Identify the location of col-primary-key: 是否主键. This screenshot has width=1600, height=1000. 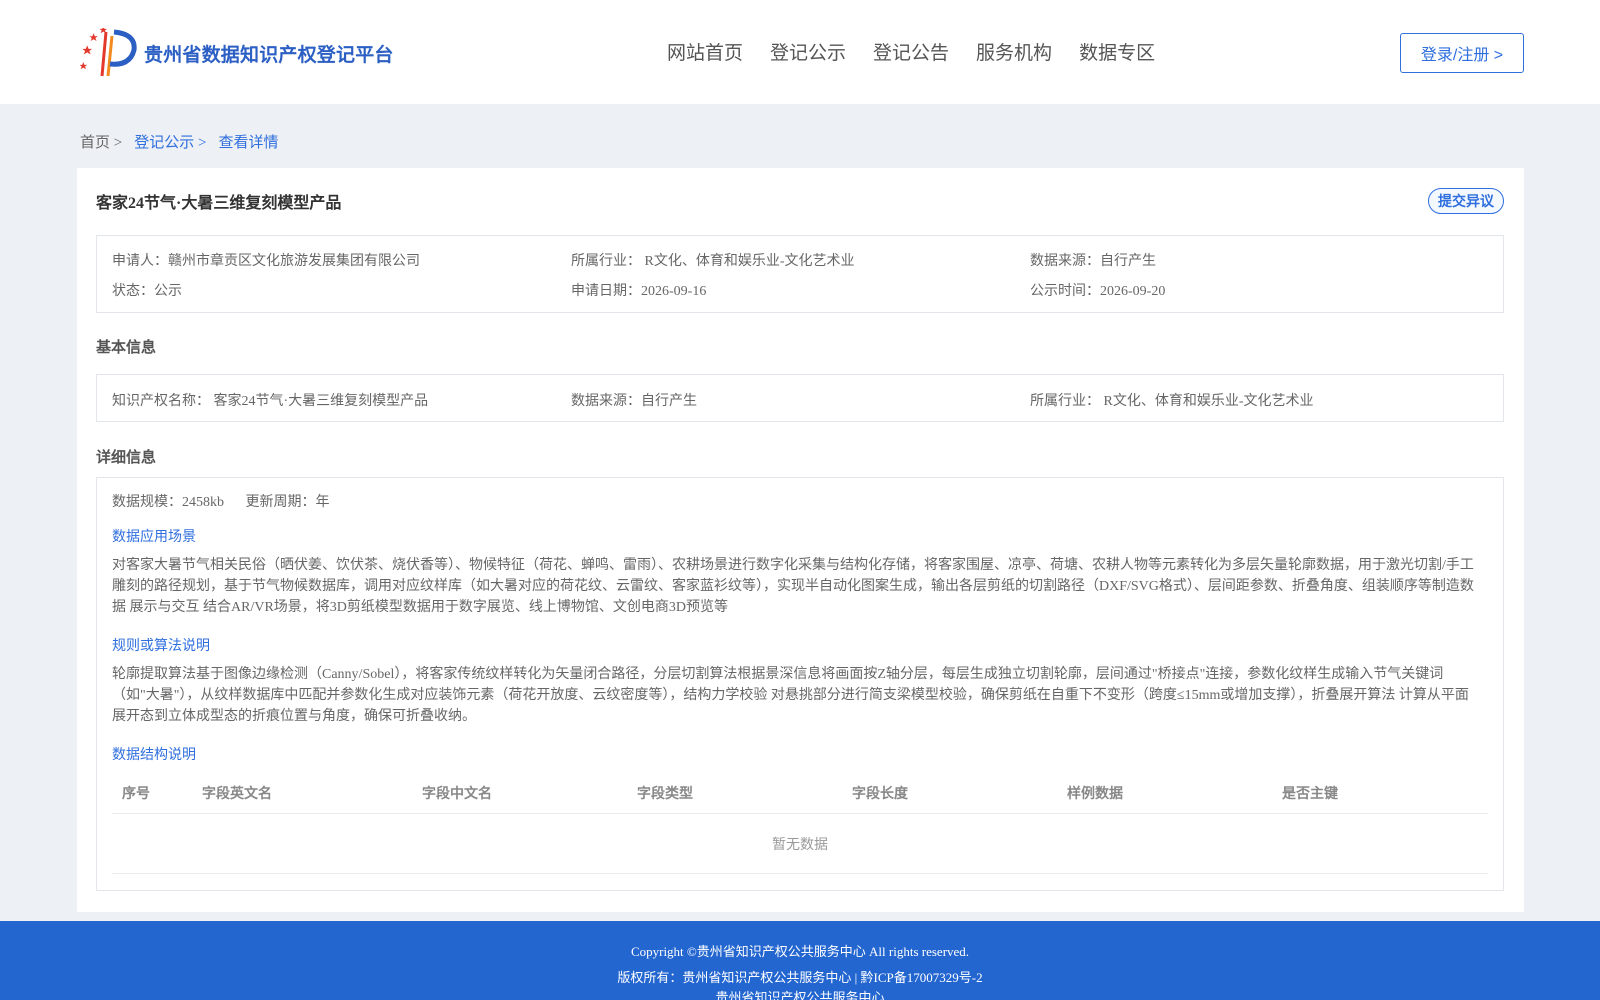
(1310, 794).